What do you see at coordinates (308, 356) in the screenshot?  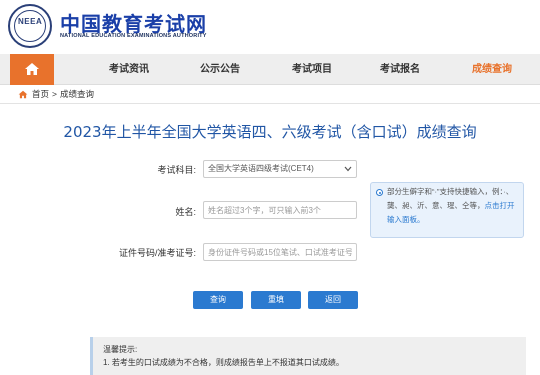 I see `notice-box: 温馨提示: 1. 若考生的口试成绩为不合格，则成绩报告单上不报道其口试成绩。` at bounding box center [308, 356].